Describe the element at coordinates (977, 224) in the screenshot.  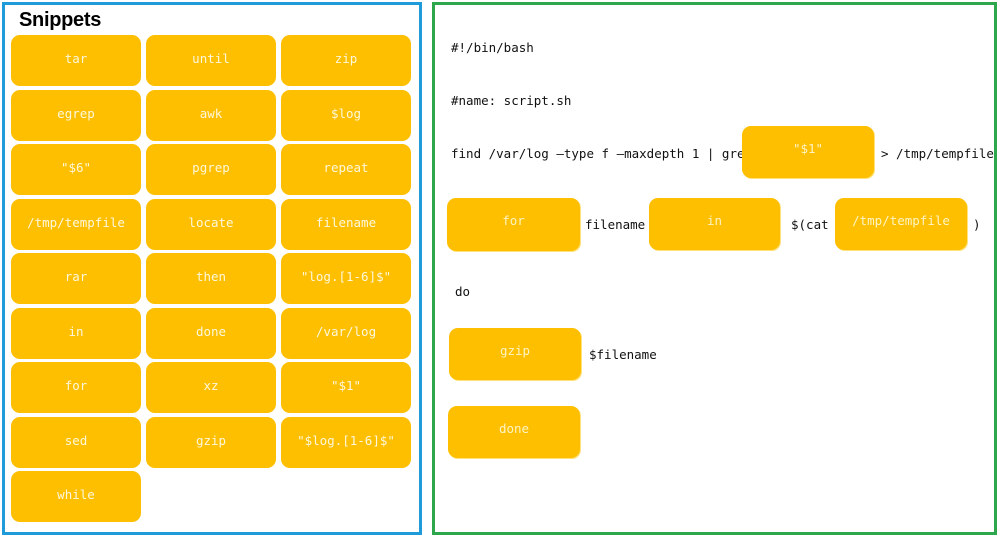
I see `script-text-close-paren: )` at that location.